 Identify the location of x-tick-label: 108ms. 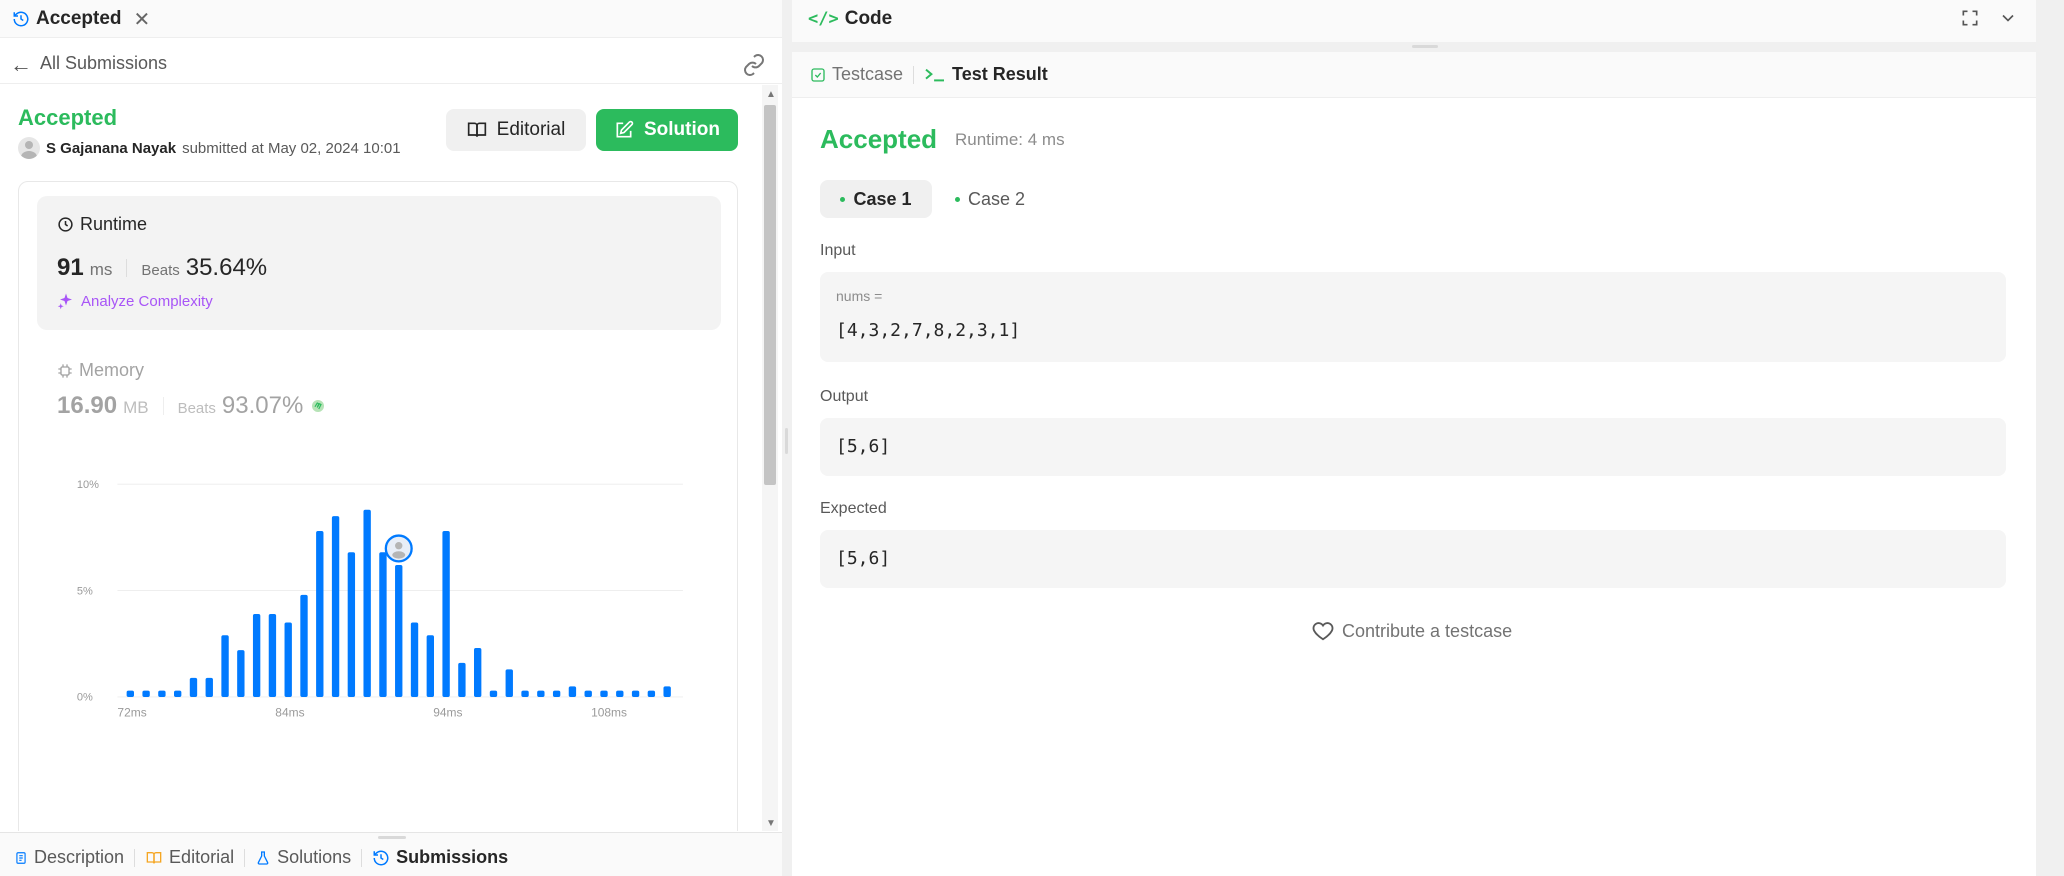
(609, 712).